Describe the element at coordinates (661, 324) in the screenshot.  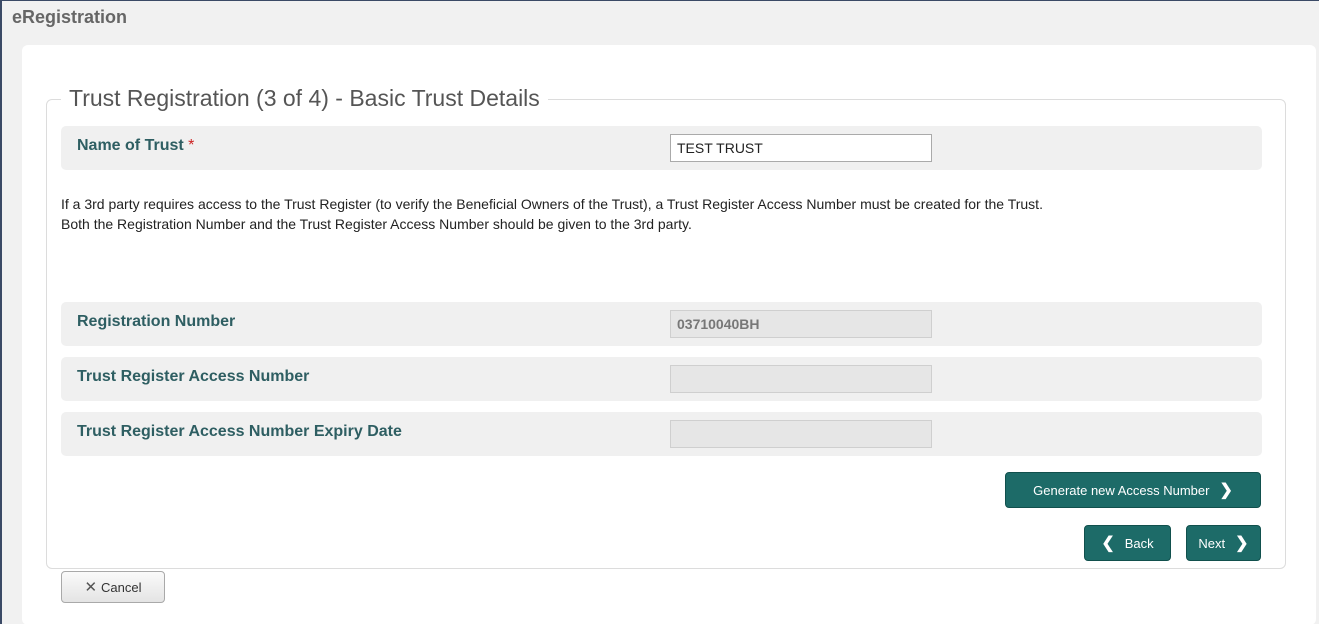
I see `registration-number-row: Registration Number` at that location.